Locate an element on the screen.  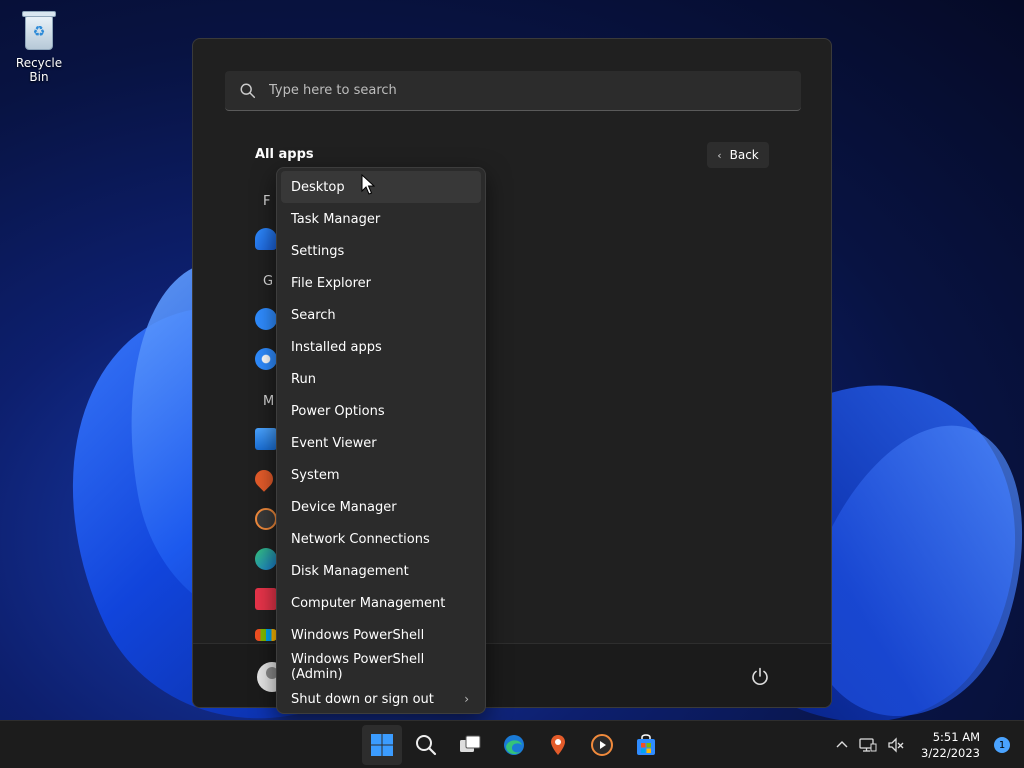
menu-item-label: Windows PowerShell (Admin) is located at coordinates (358, 667).